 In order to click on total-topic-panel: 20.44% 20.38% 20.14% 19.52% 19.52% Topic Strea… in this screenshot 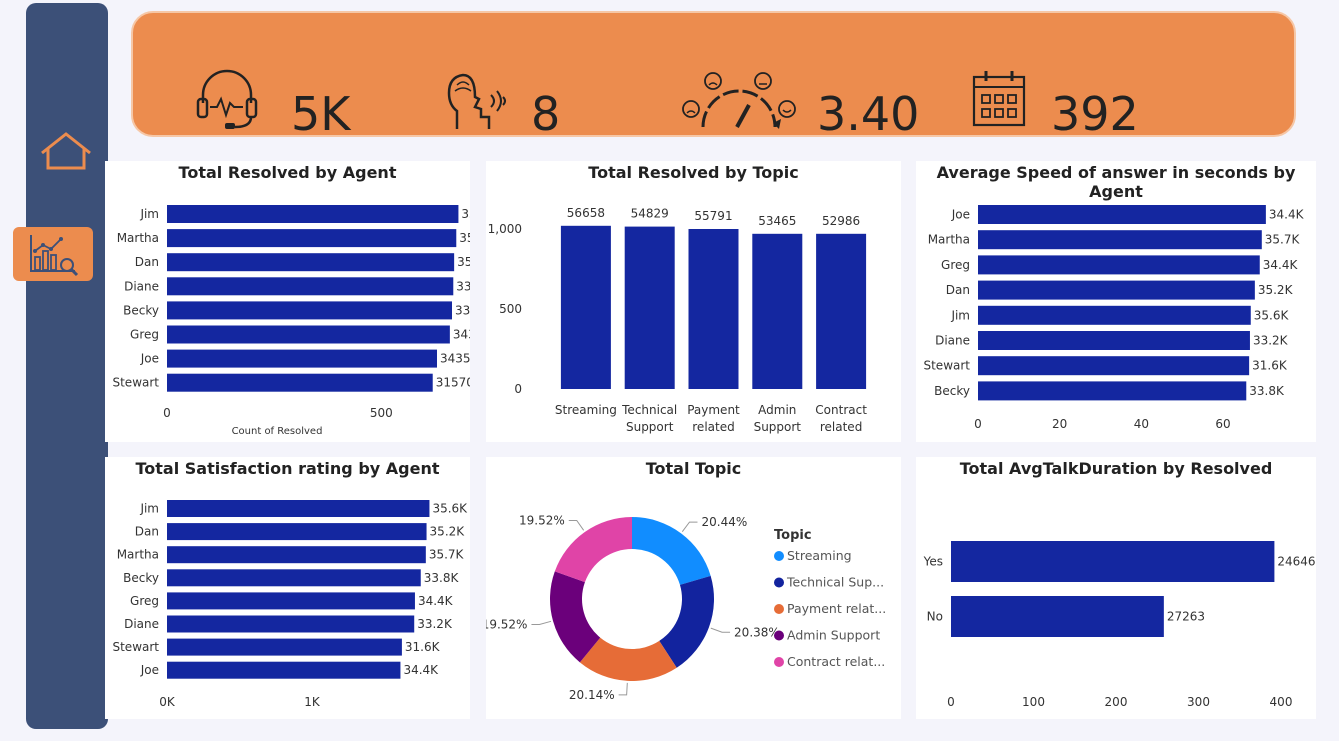, I will do `click(693, 588)`.